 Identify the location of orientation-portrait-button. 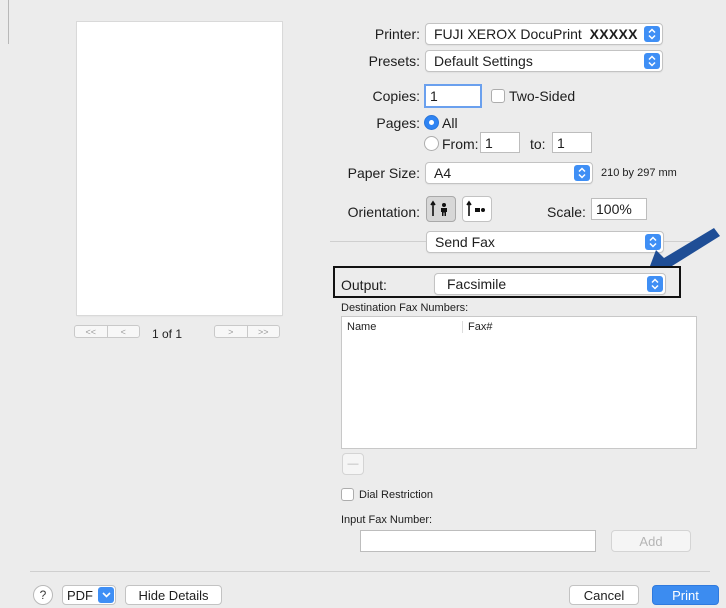
(441, 209).